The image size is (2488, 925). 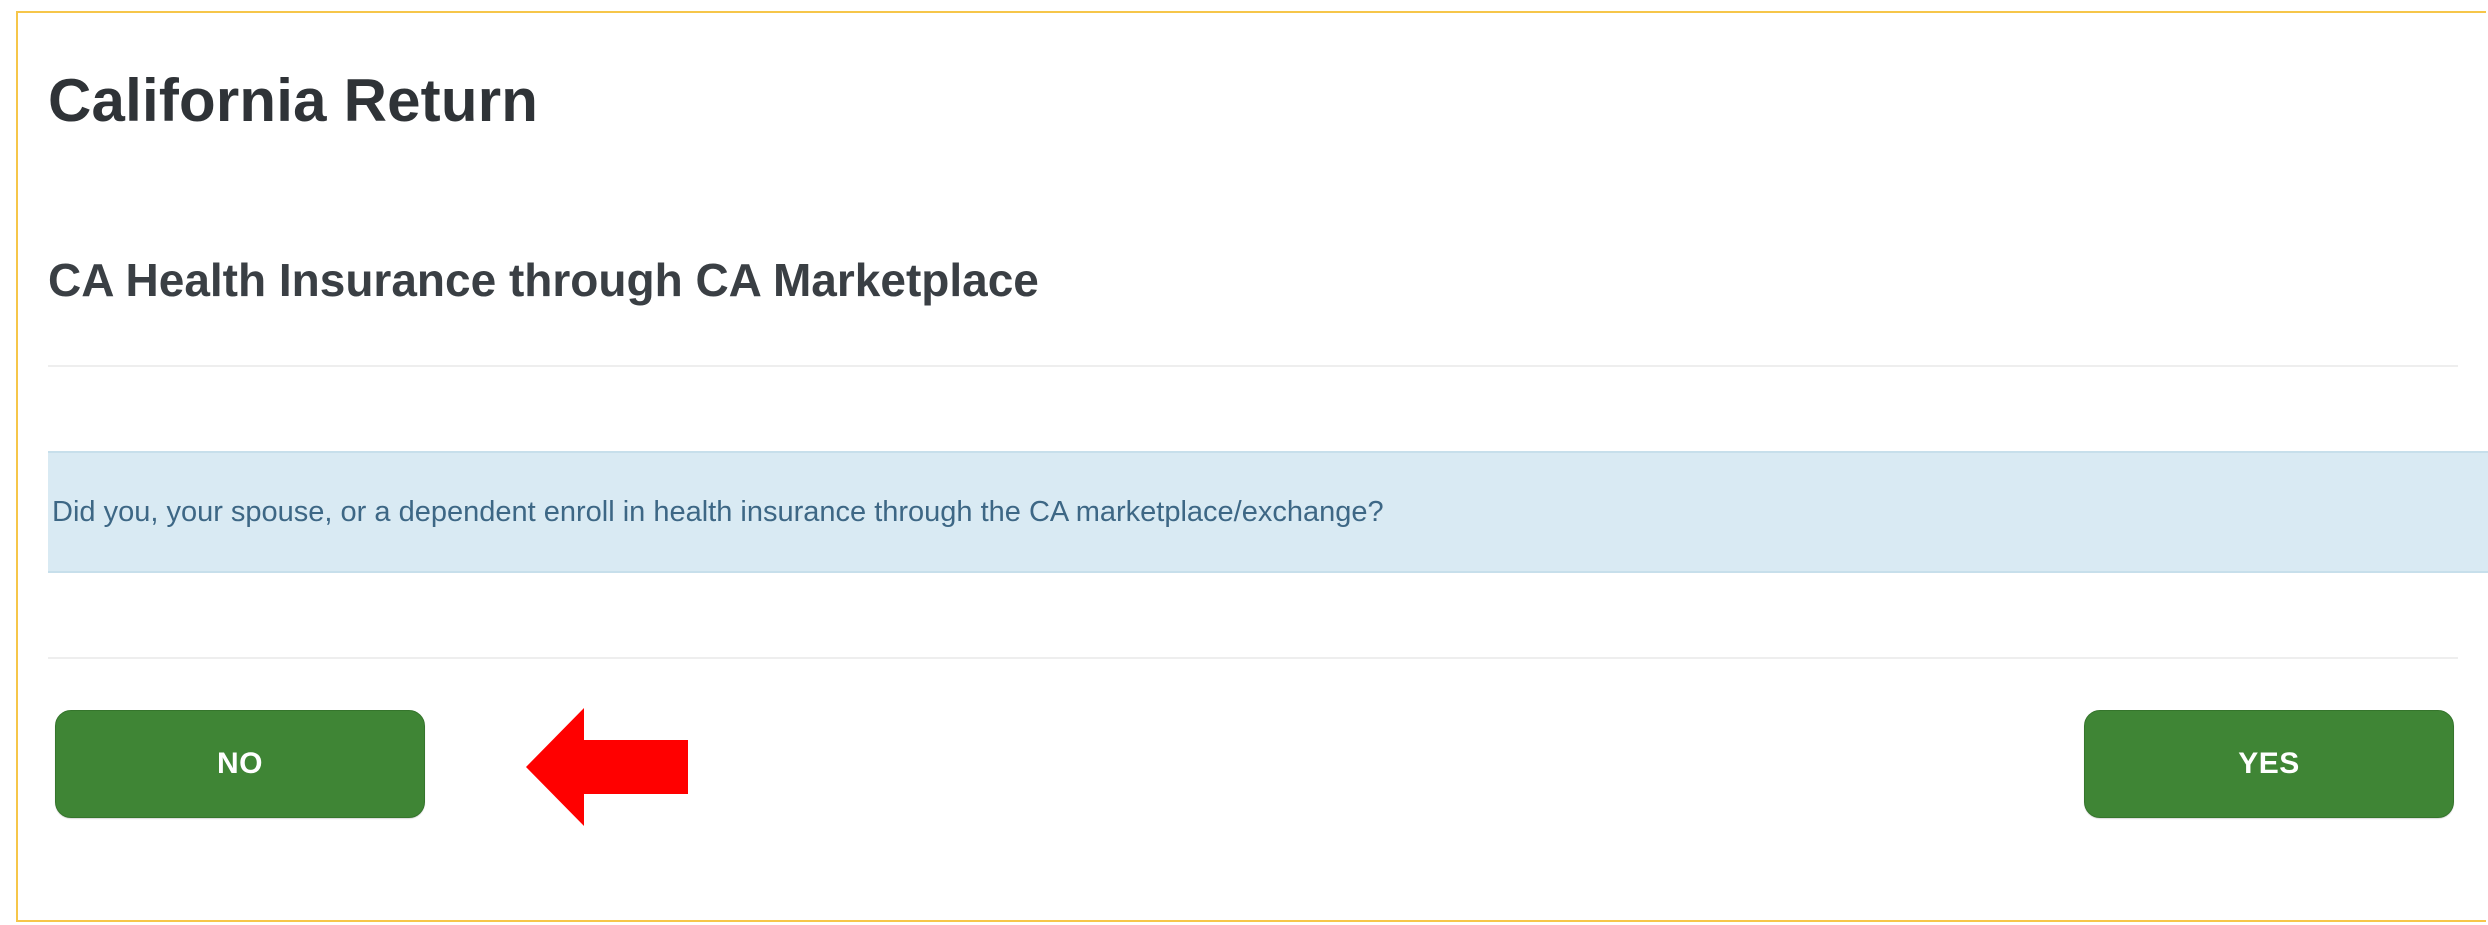 What do you see at coordinates (240, 764) in the screenshot?
I see `no-button: NO` at bounding box center [240, 764].